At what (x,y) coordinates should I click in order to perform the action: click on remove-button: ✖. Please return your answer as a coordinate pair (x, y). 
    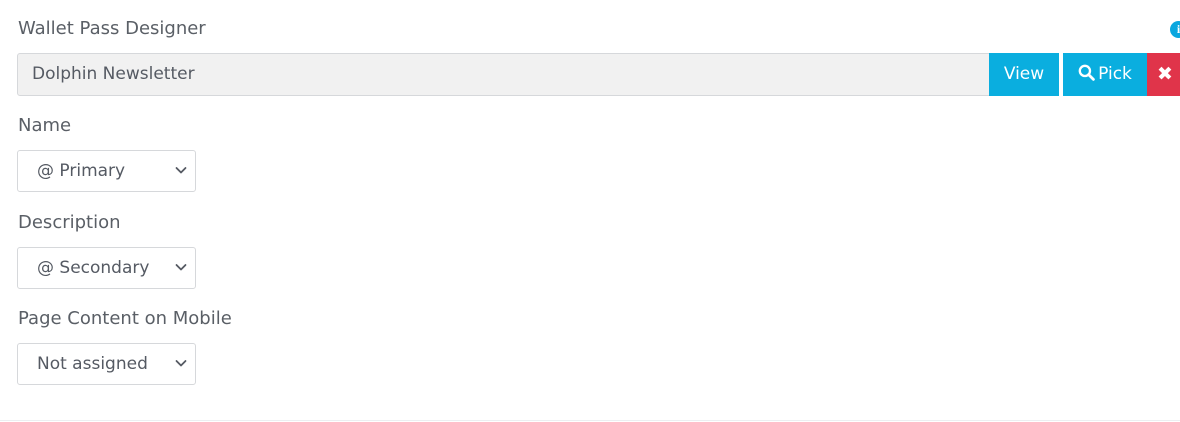
    Looking at the image, I should click on (1163, 74).